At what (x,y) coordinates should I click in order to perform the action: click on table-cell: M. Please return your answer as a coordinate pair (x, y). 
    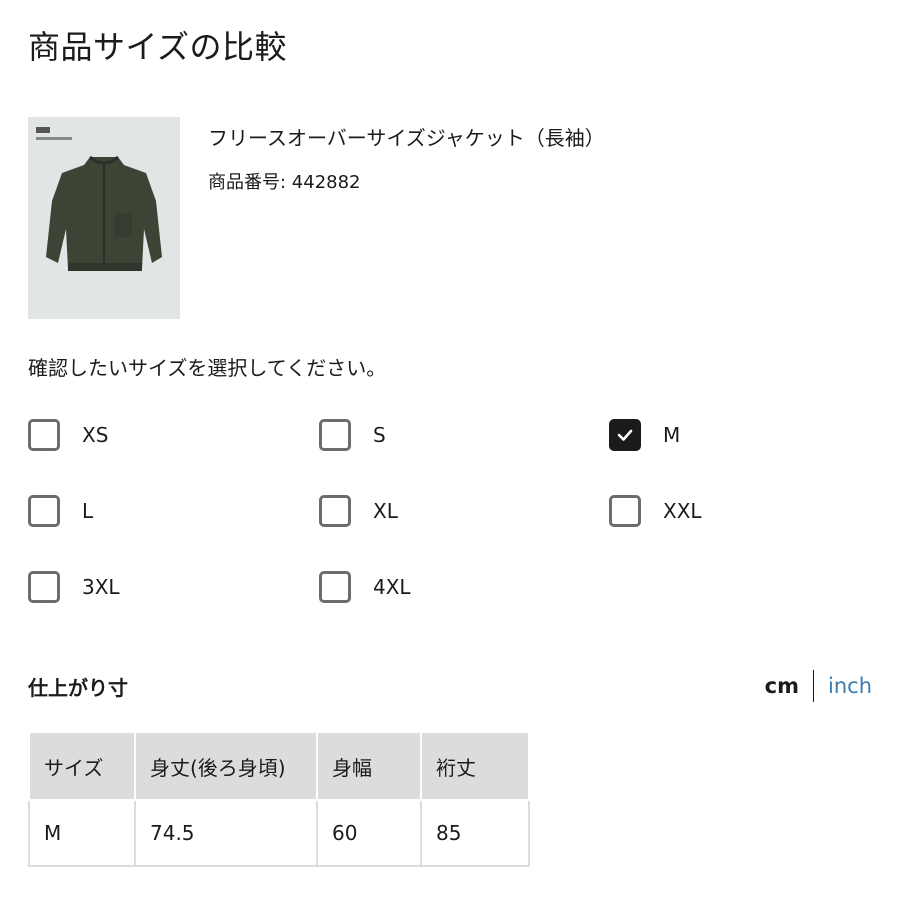
    Looking at the image, I should click on (82, 833).